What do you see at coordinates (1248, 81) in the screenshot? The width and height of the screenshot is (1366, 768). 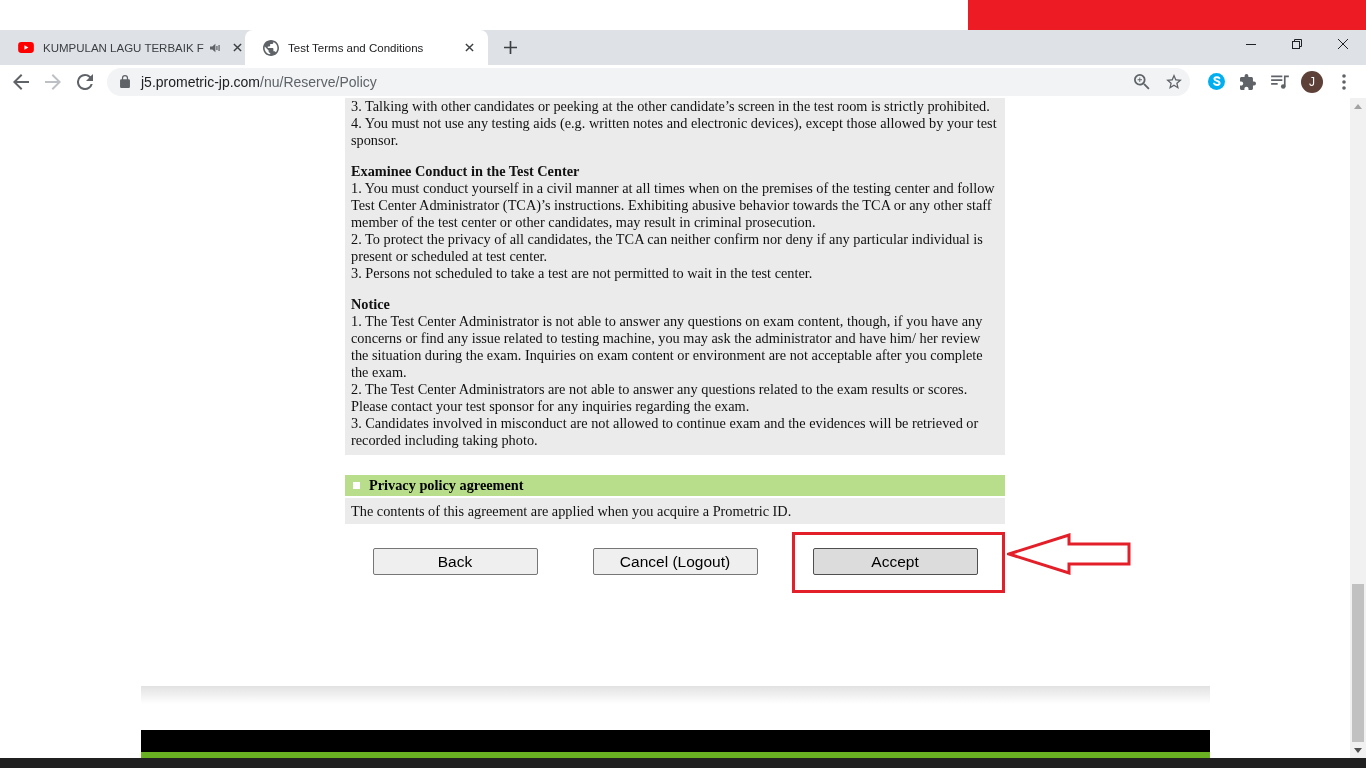 I see `puzzle-icon` at bounding box center [1248, 81].